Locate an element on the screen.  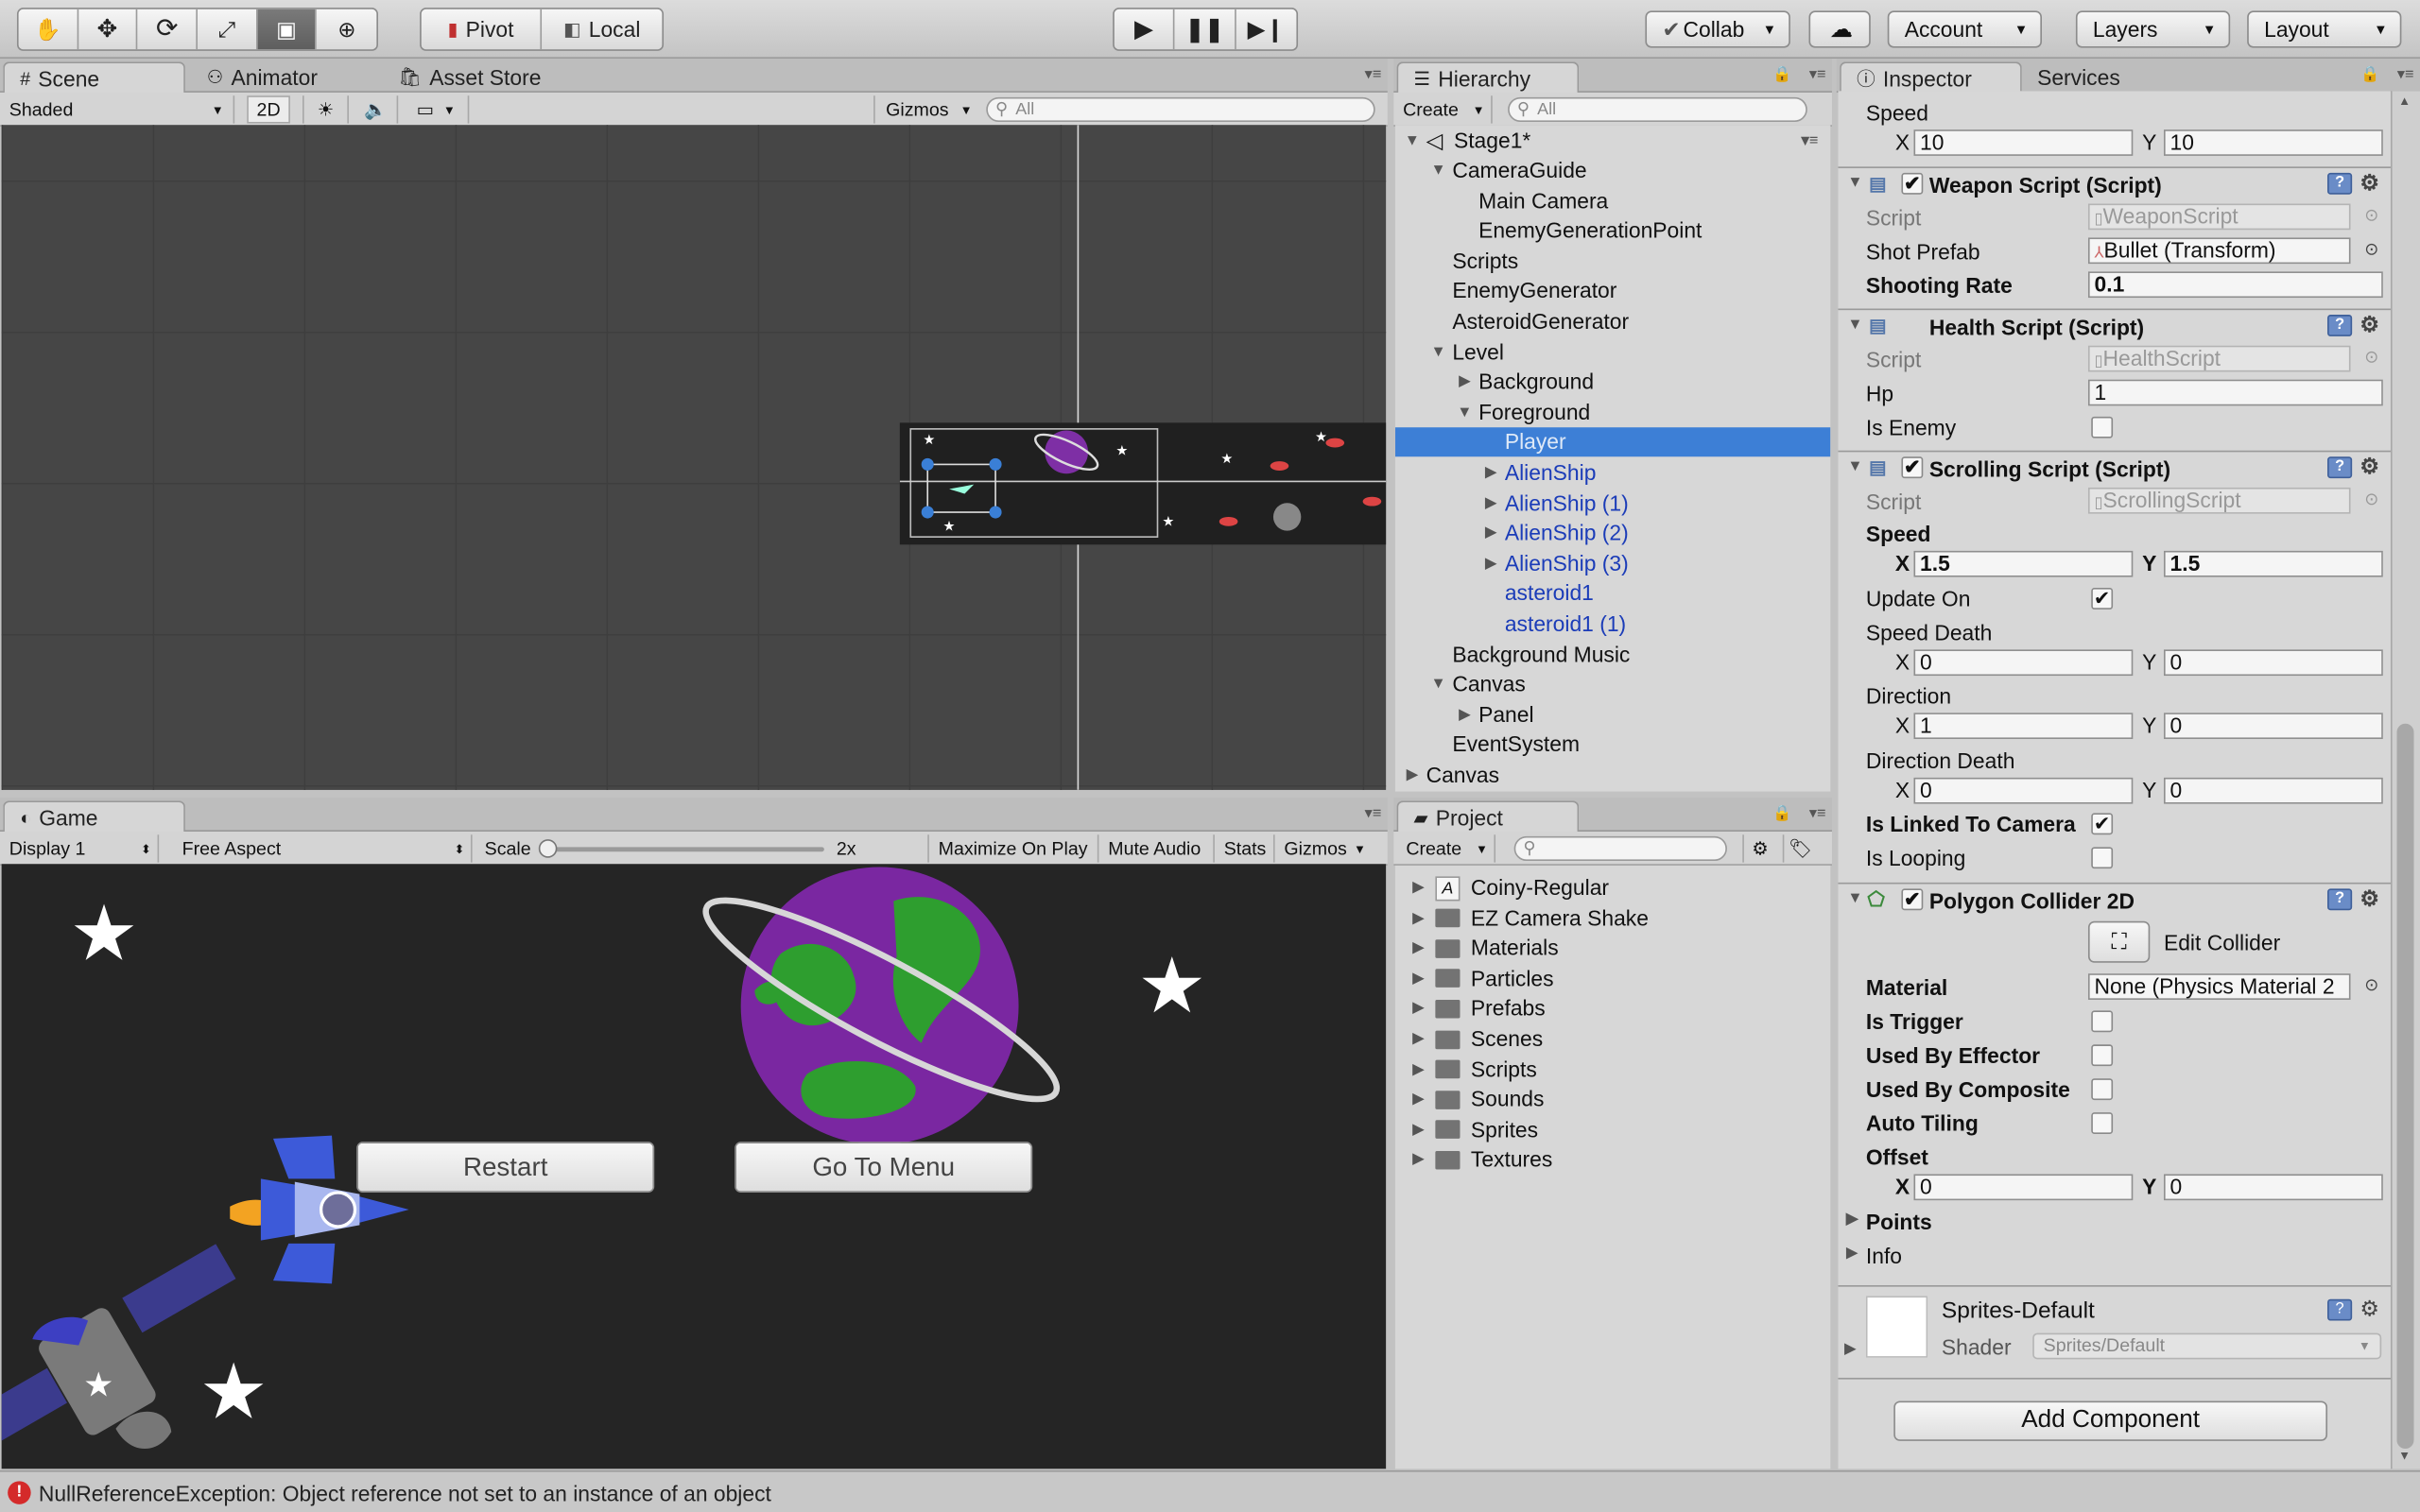
hierarchy-item: ▼ Level is located at coordinates (1612, 352).